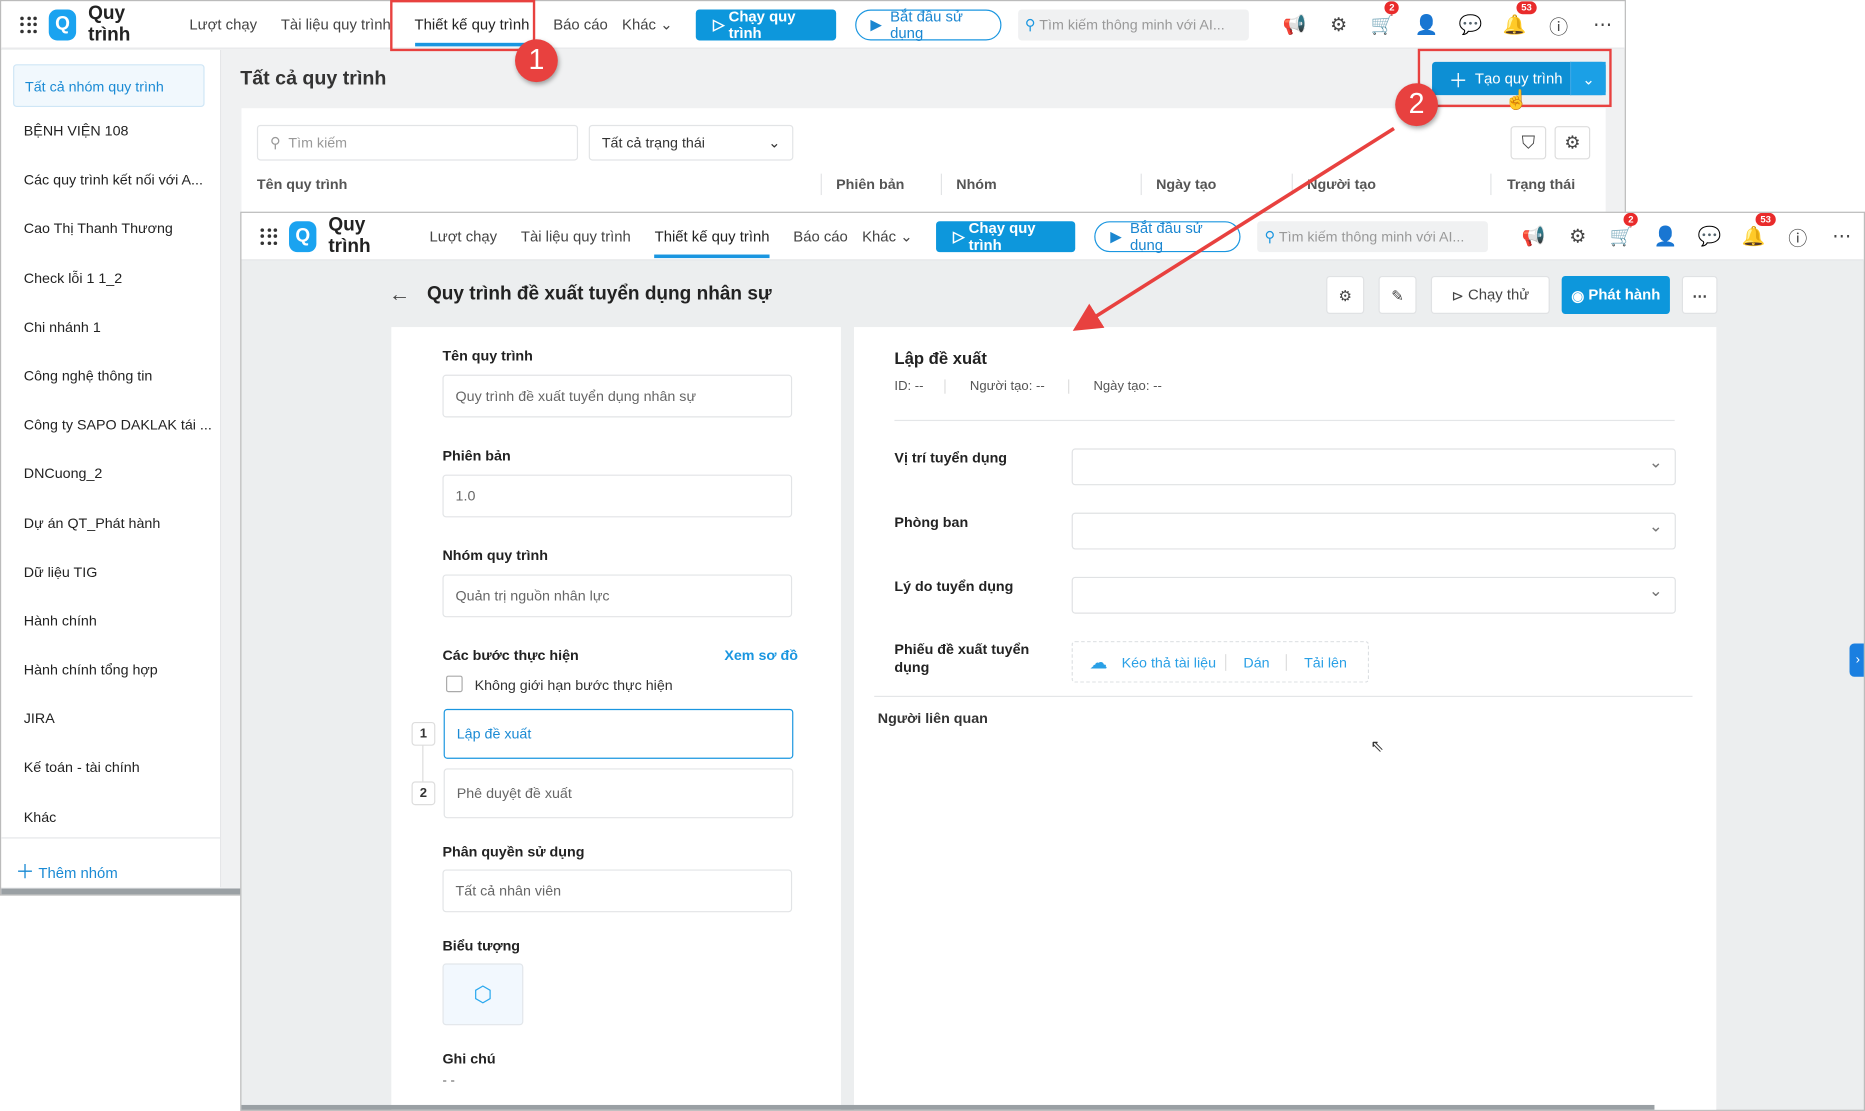 The width and height of the screenshot is (1865, 1111). Describe the element at coordinates (1233, 228) in the screenshot. I see `annotation-arrow` at that location.